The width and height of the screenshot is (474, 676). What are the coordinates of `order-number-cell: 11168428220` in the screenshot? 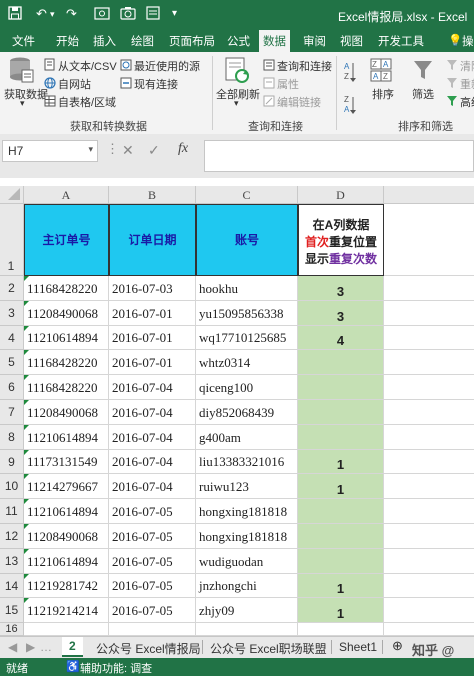 It's located at (66, 362).